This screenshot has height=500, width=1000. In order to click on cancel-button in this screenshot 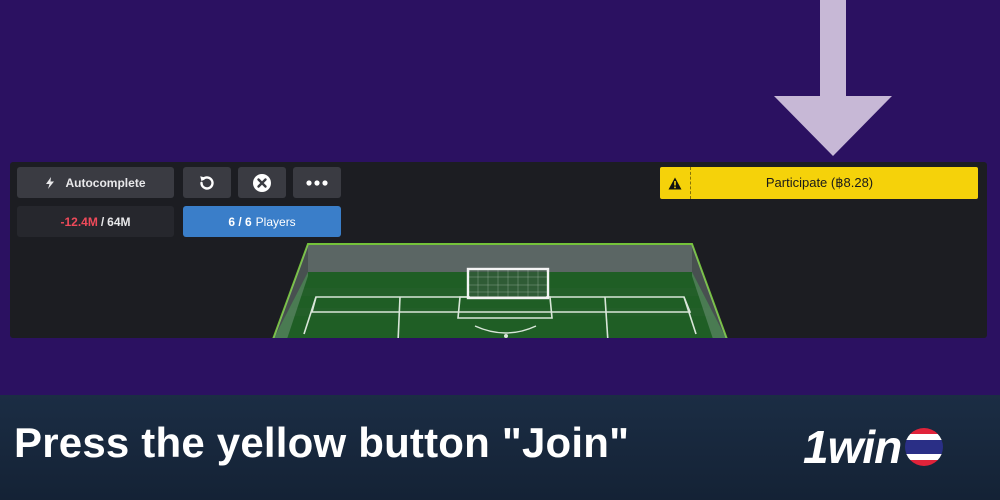, I will do `click(262, 182)`.